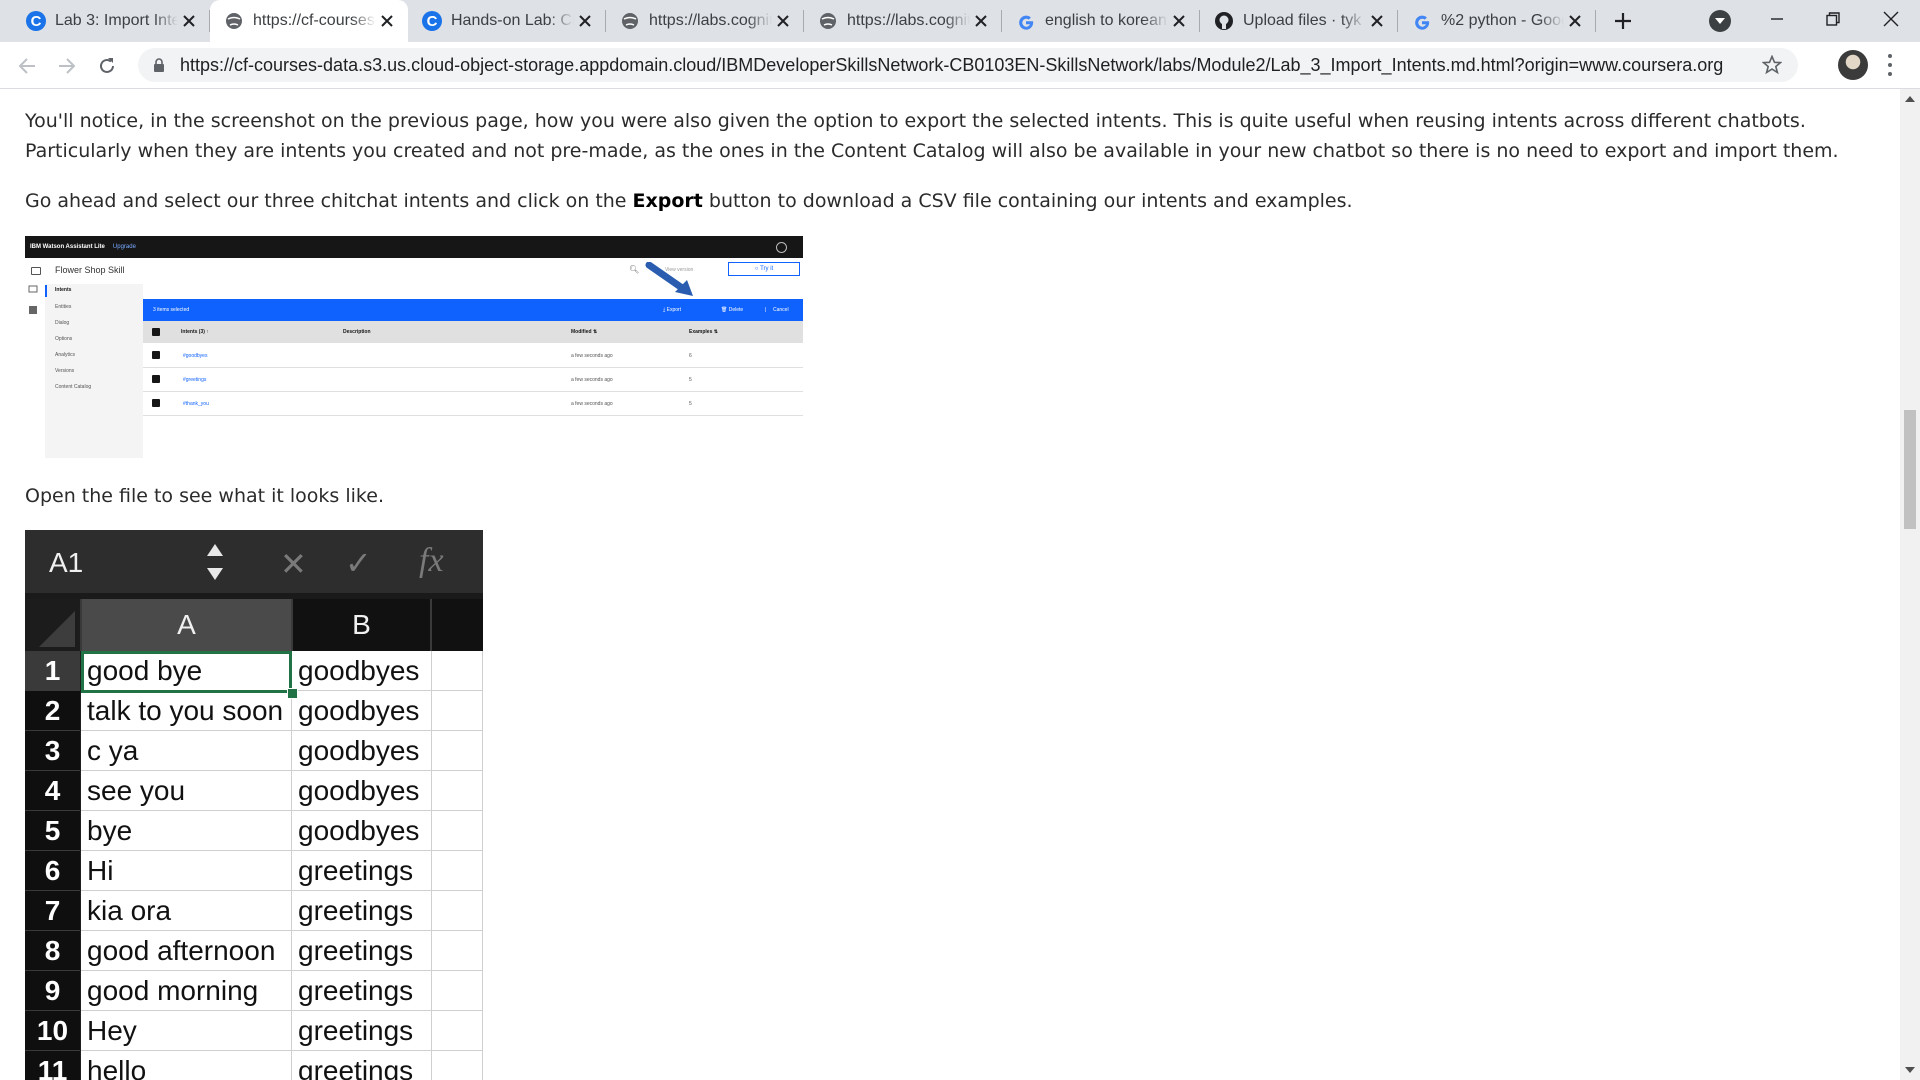 This screenshot has width=1920, height=1080. What do you see at coordinates (293, 564) in the screenshot?
I see `formula-cancel-icon: ✕` at bounding box center [293, 564].